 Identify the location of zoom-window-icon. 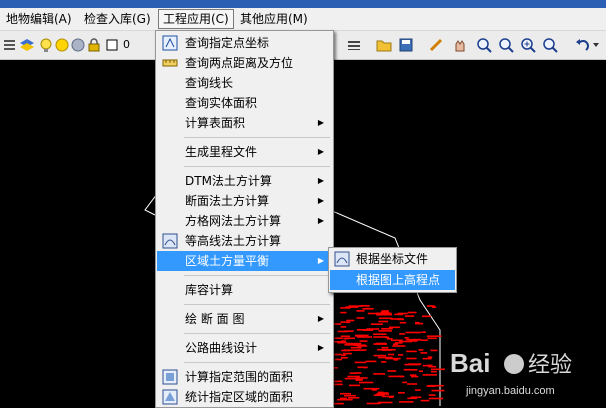
(506, 45).